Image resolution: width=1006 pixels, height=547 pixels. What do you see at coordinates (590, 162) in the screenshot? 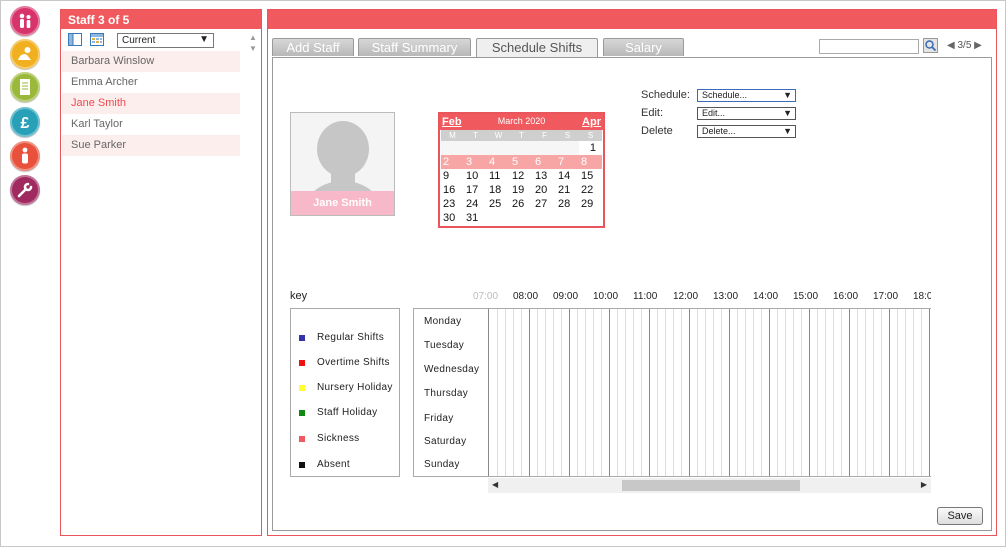
I see `calendar-day: 8` at bounding box center [590, 162].